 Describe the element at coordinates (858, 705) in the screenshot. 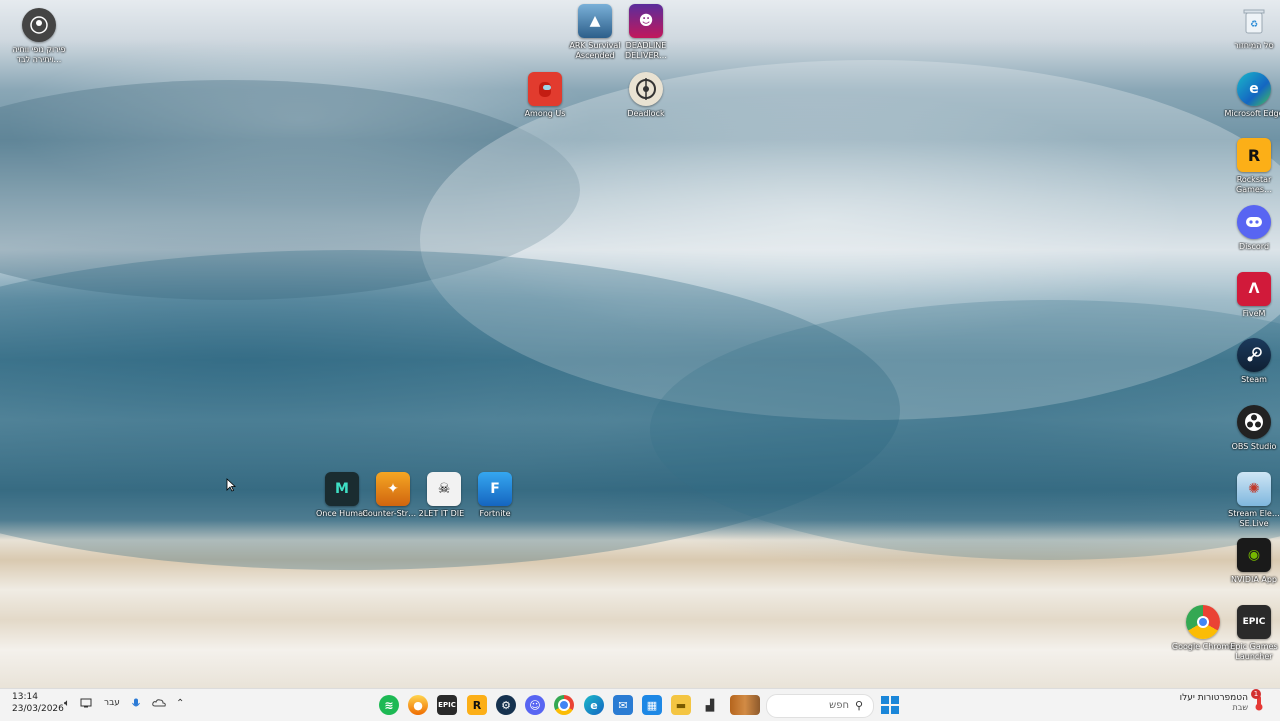

I see `search-icon: ⚲` at that location.